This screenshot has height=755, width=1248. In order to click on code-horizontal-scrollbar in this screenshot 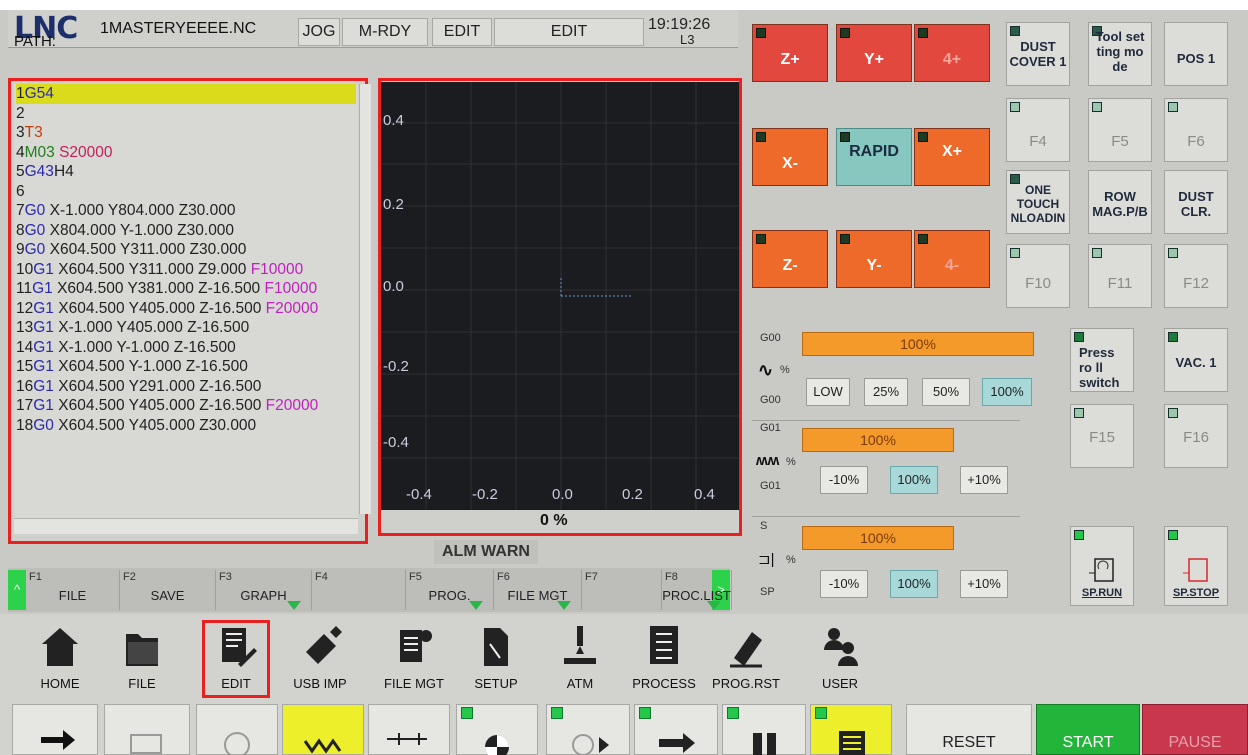, I will do `click(186, 526)`.